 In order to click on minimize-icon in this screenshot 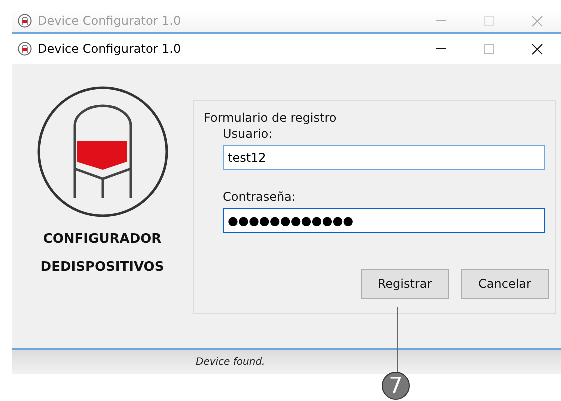, I will do `click(441, 49)`.